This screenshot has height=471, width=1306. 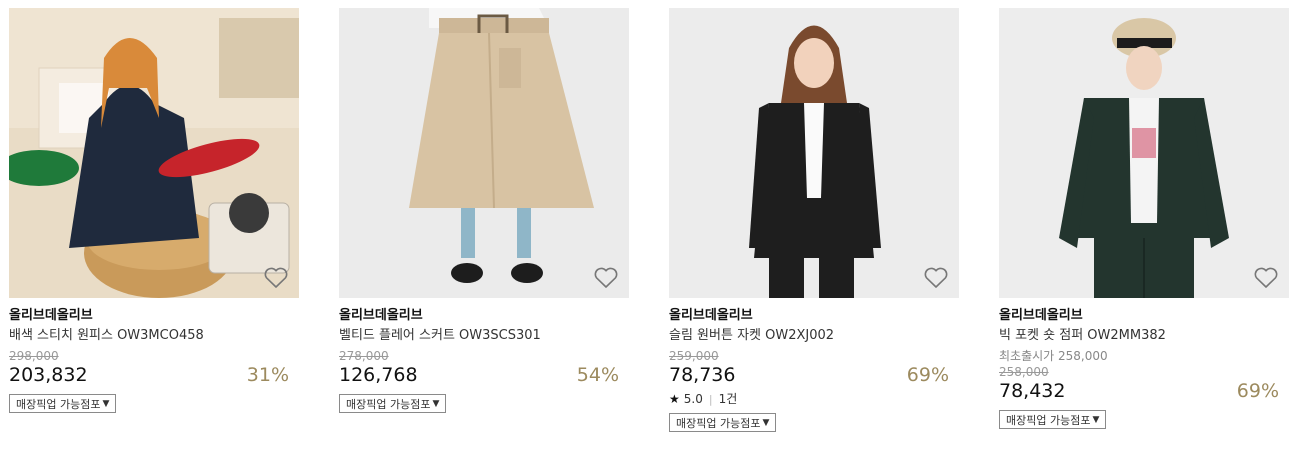 What do you see at coordinates (364, 356) in the screenshot?
I see `original-price: 278,000` at bounding box center [364, 356].